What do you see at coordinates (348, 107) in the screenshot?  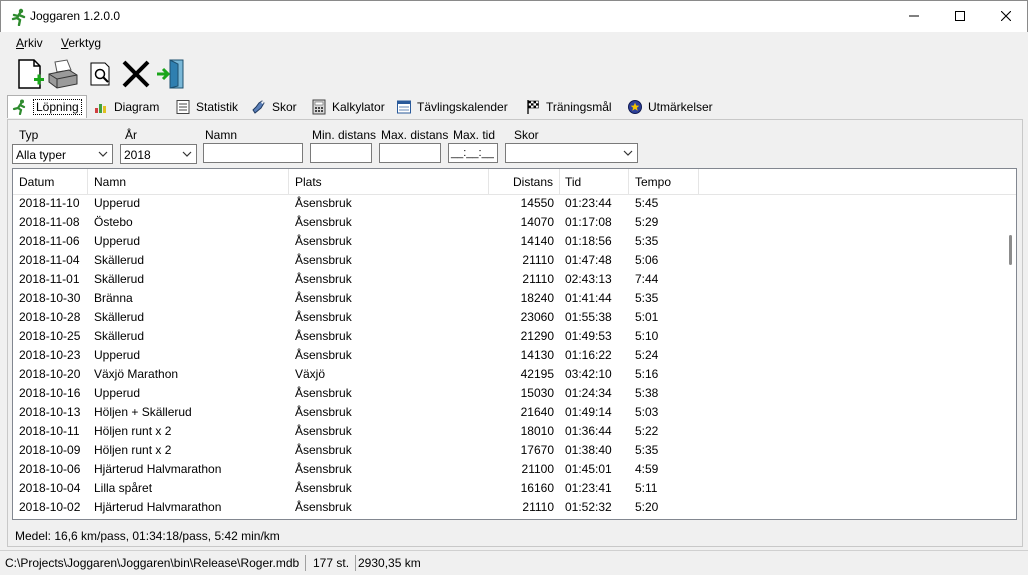 I see `tab-kalkylator: Kalkylator` at bounding box center [348, 107].